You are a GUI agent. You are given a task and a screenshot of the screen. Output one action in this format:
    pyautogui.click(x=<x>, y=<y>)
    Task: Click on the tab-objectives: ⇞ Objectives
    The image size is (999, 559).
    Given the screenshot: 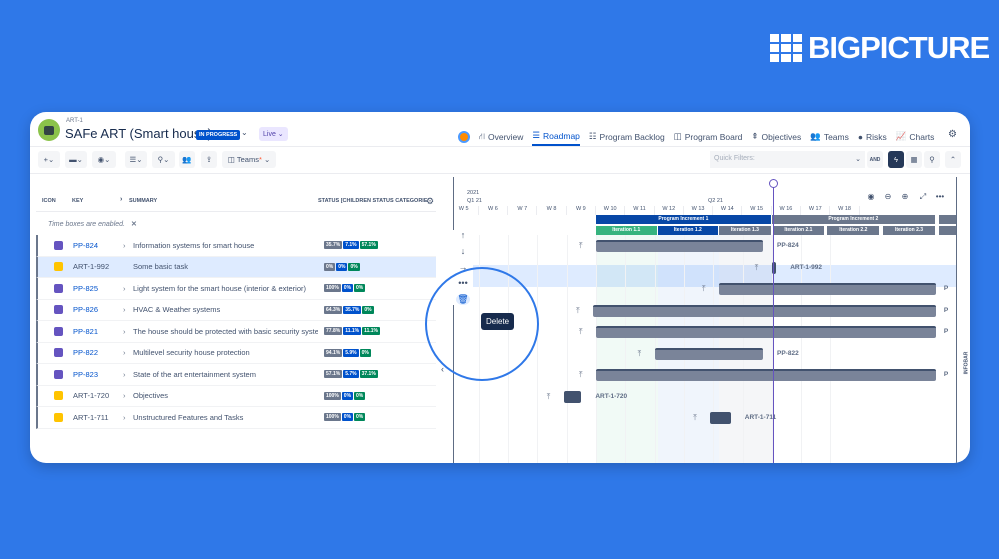 What is the action you would take?
    pyautogui.click(x=776, y=136)
    